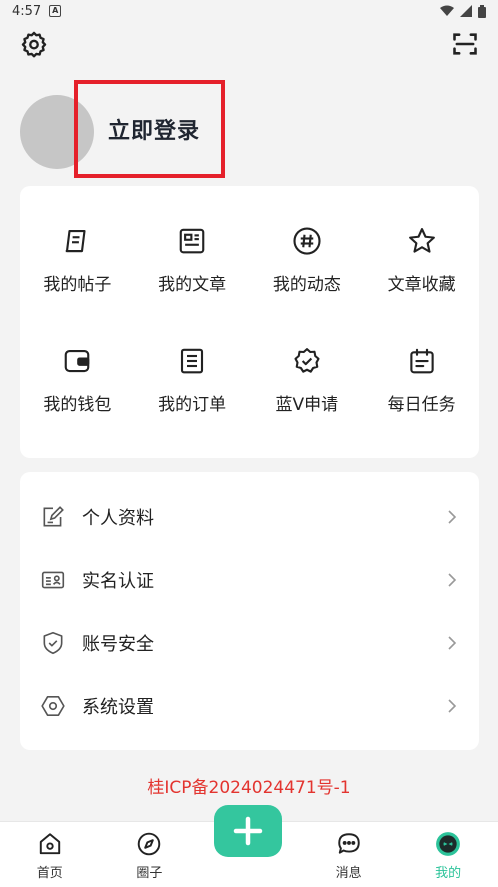 This screenshot has width=498, height=887. What do you see at coordinates (154, 129) in the screenshot?
I see `login-text: 立即登录` at bounding box center [154, 129].